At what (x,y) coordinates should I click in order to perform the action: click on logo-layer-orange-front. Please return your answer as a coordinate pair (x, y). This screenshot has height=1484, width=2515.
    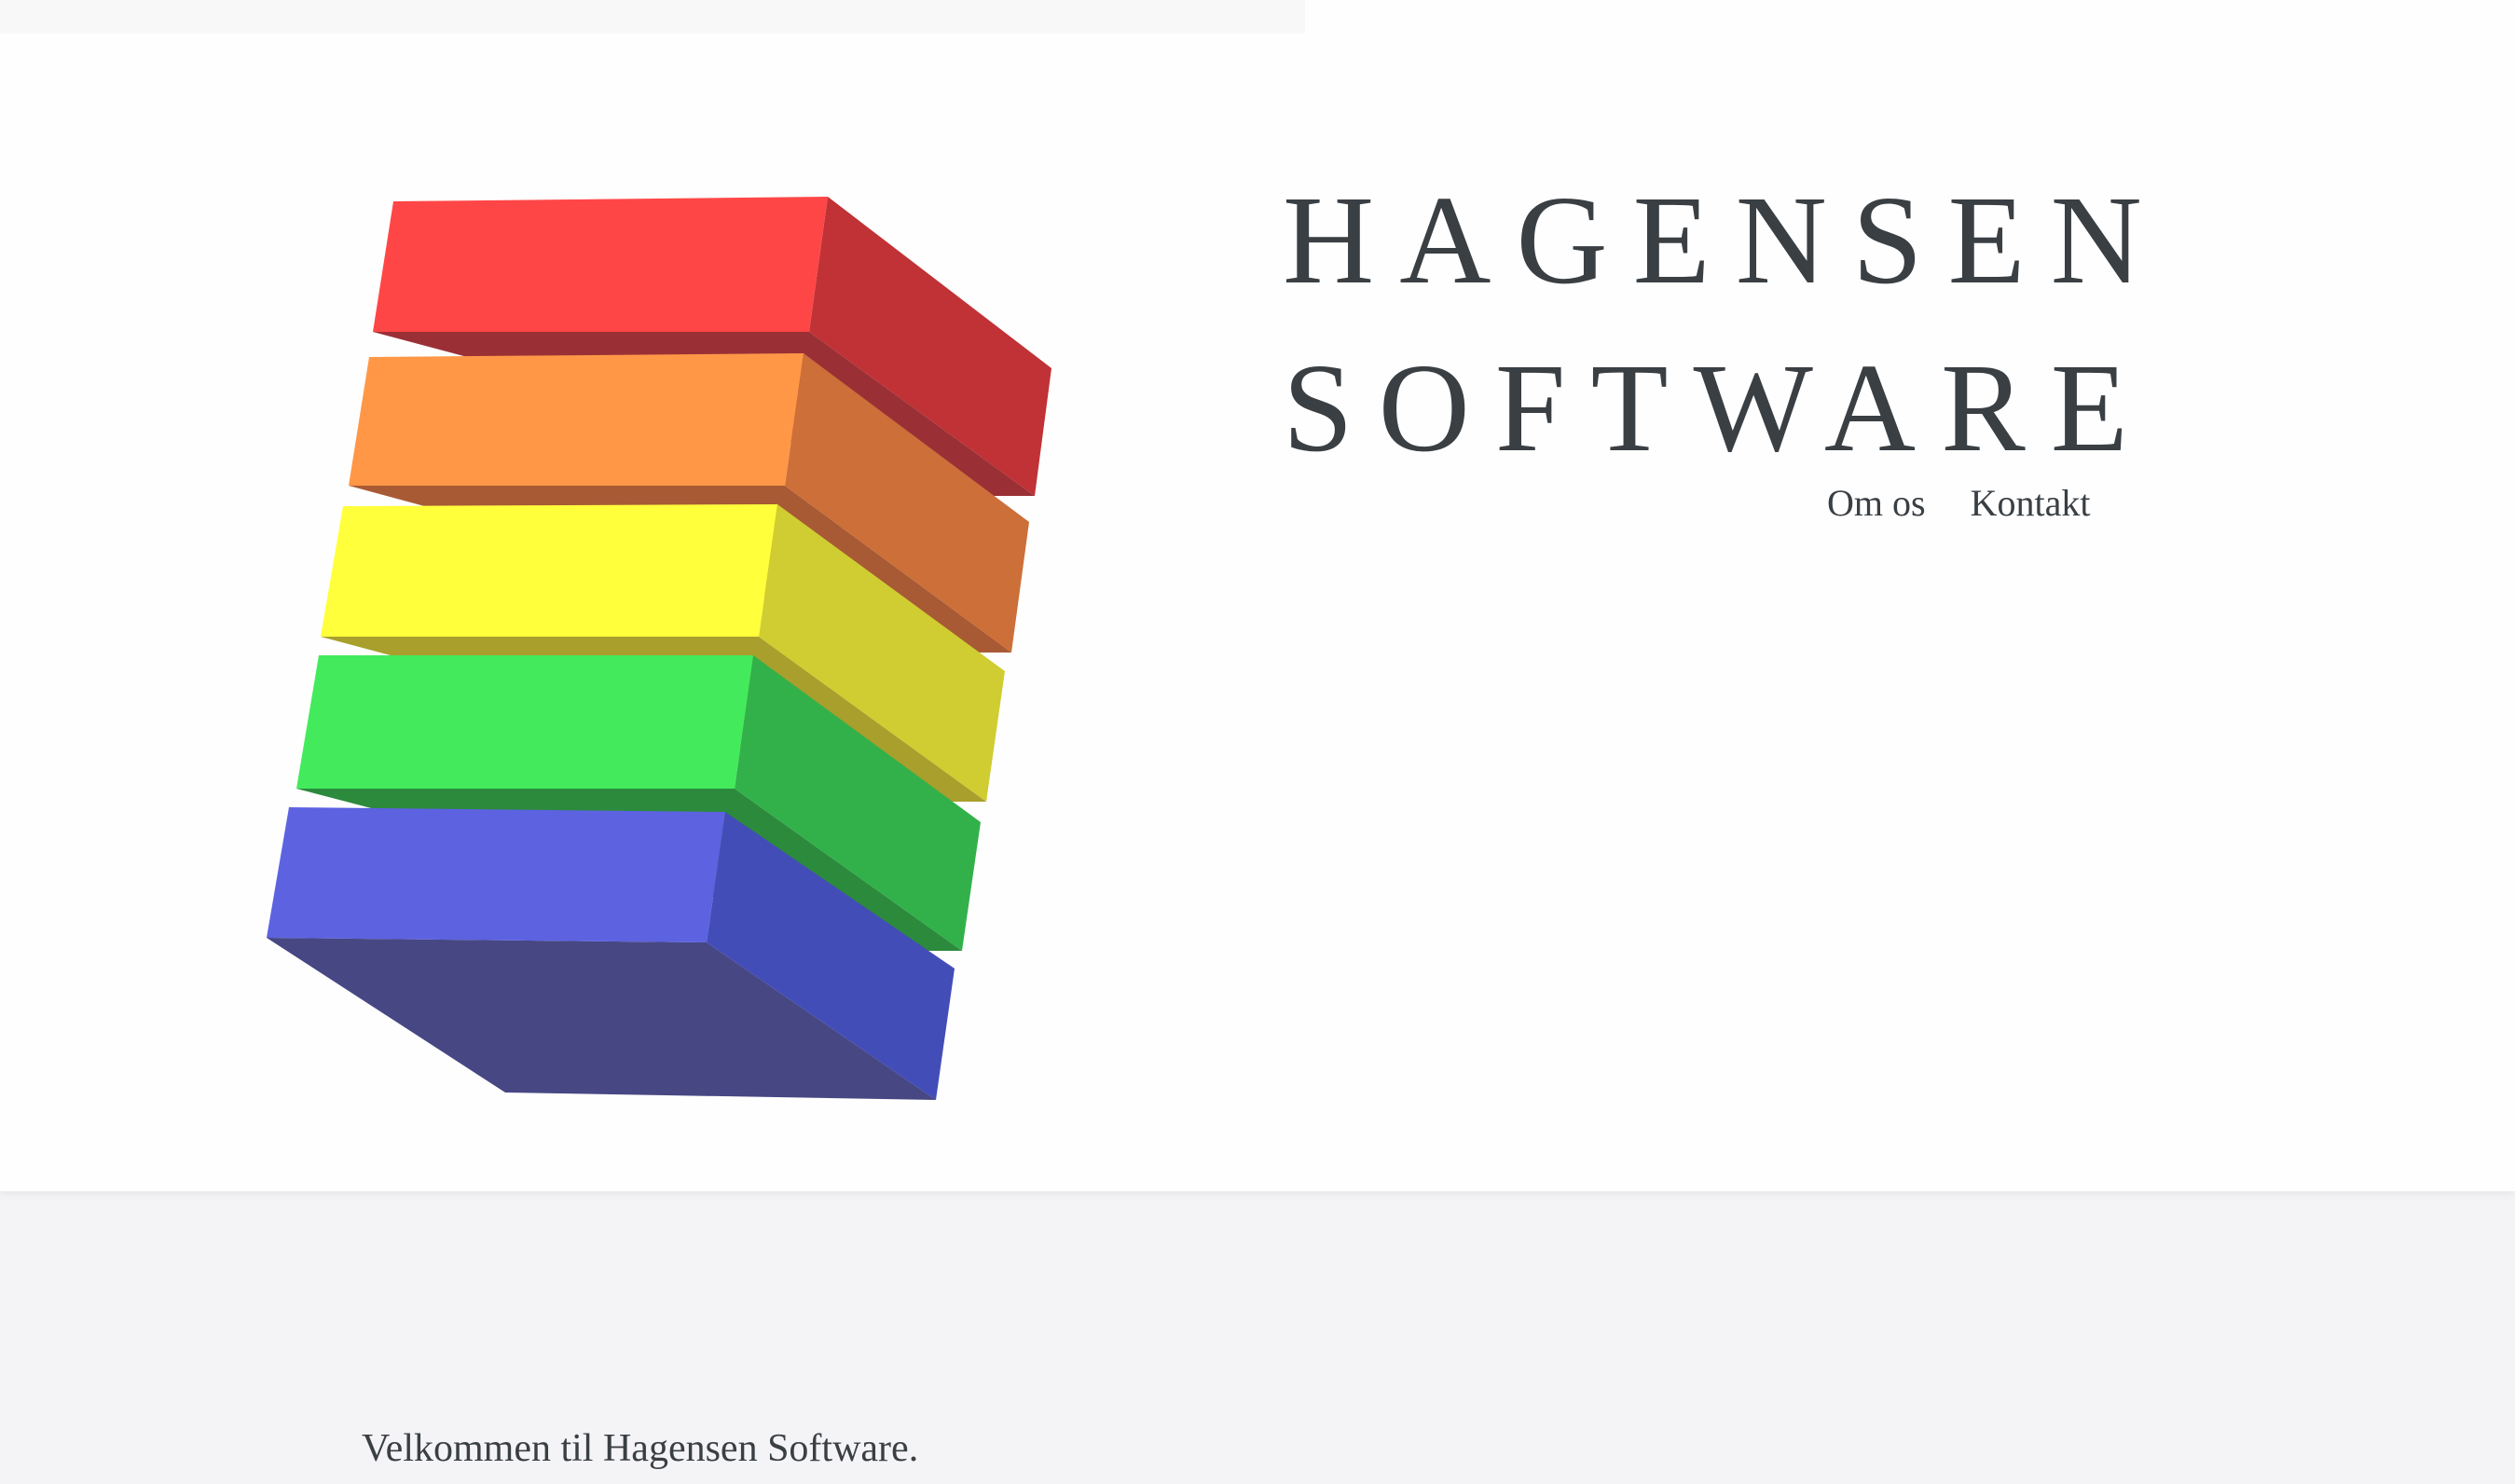
    Looking at the image, I should click on (577, 420).